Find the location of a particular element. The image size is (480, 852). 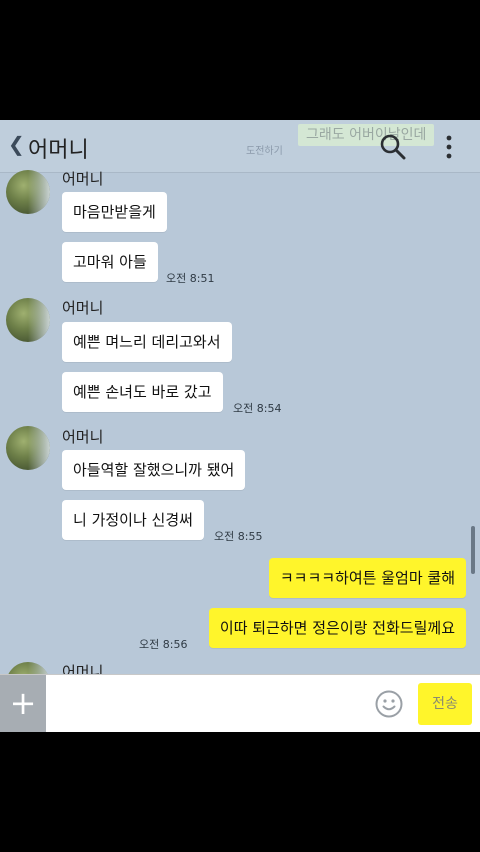

my-message-bubble: 이따 퇴근하면 정은이랑 전화드릴께요 is located at coordinates (337, 628).